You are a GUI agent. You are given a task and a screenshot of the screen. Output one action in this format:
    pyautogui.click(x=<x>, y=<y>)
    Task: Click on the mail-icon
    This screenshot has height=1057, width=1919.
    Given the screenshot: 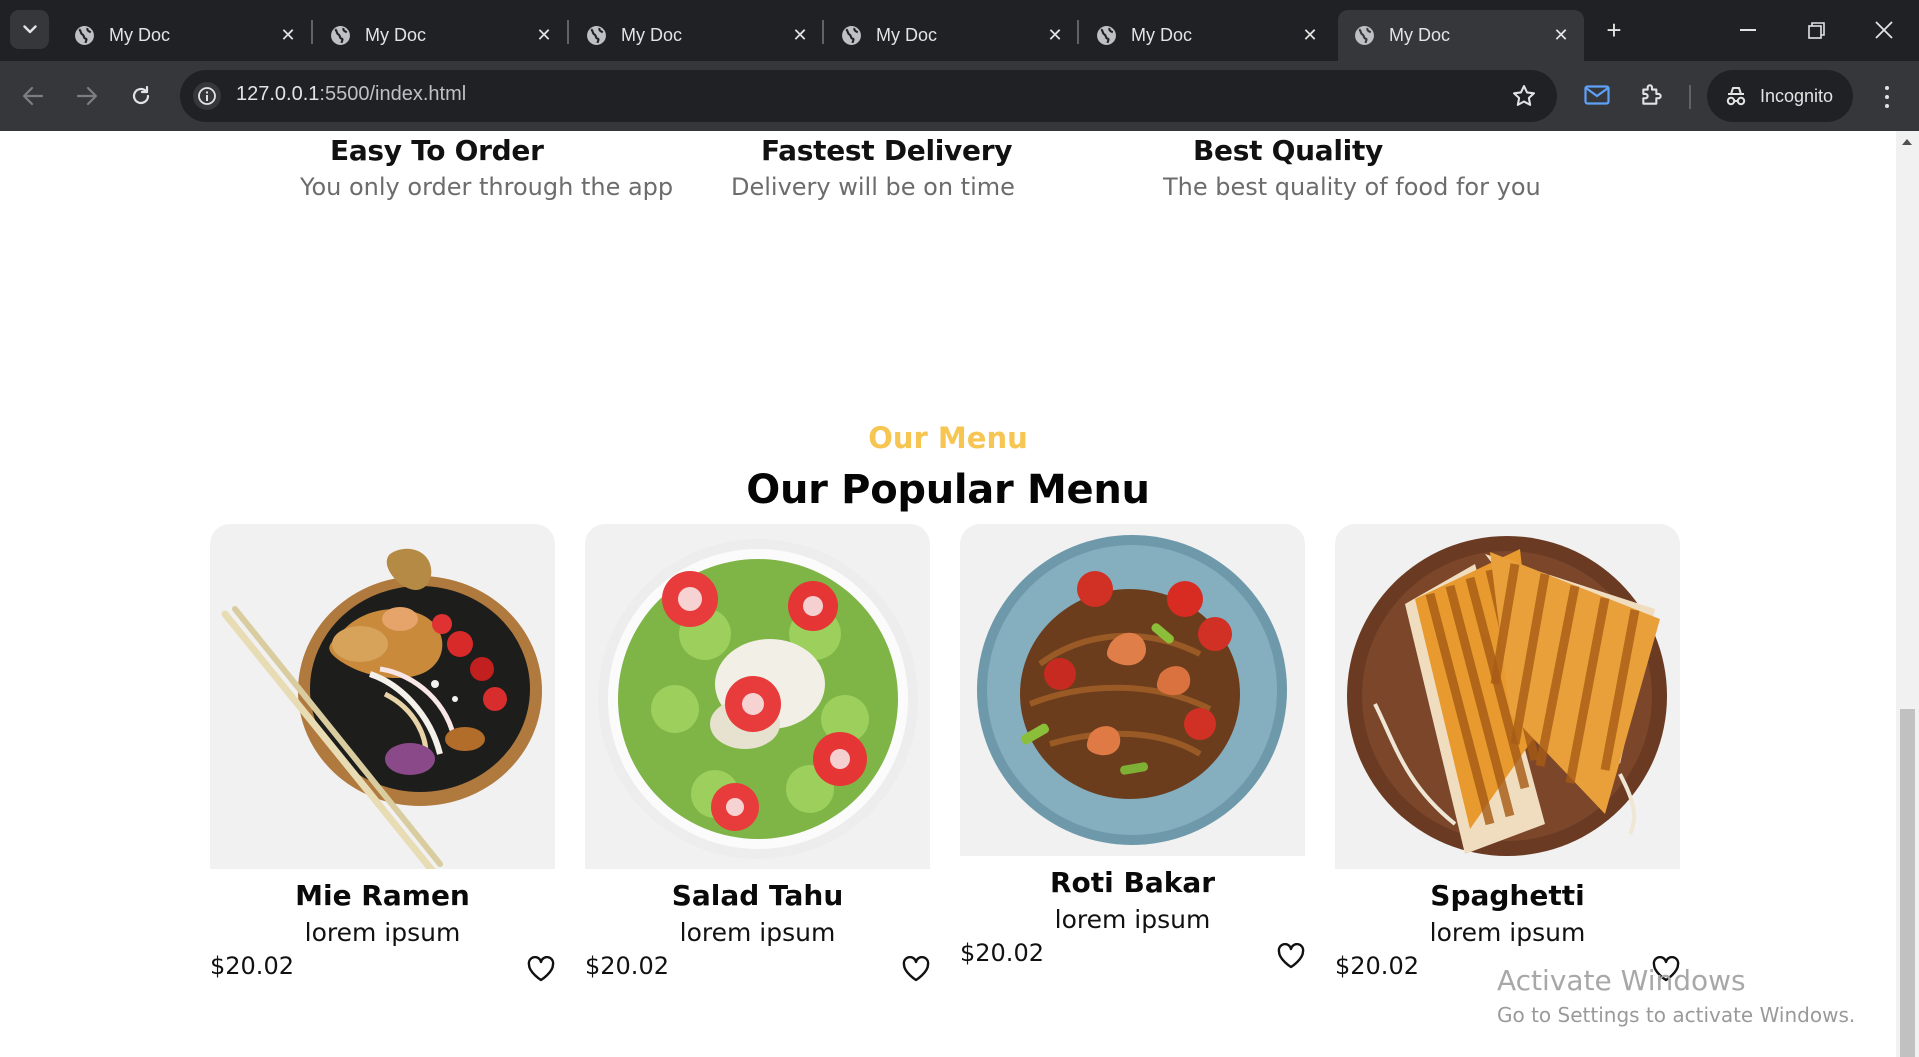 What is the action you would take?
    pyautogui.click(x=1597, y=95)
    